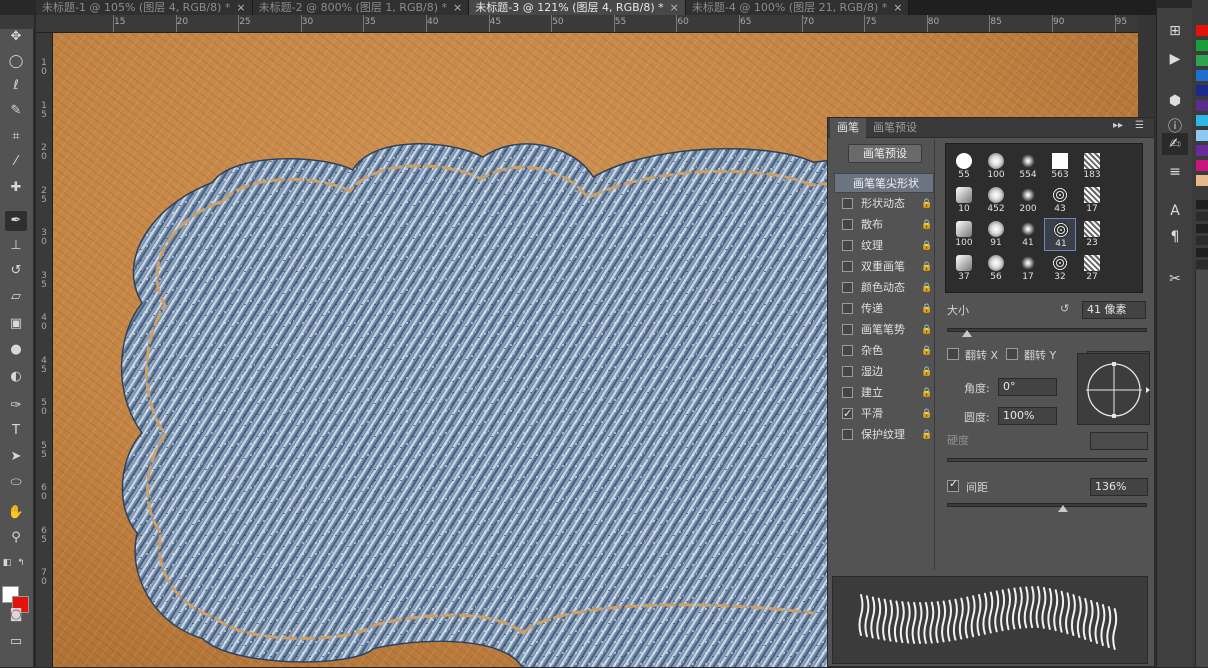 The height and width of the screenshot is (668, 1208). I want to click on document-tab: 未标题-1 @ 105% (图层 4, RGB/8) * ×, so click(144, 7).